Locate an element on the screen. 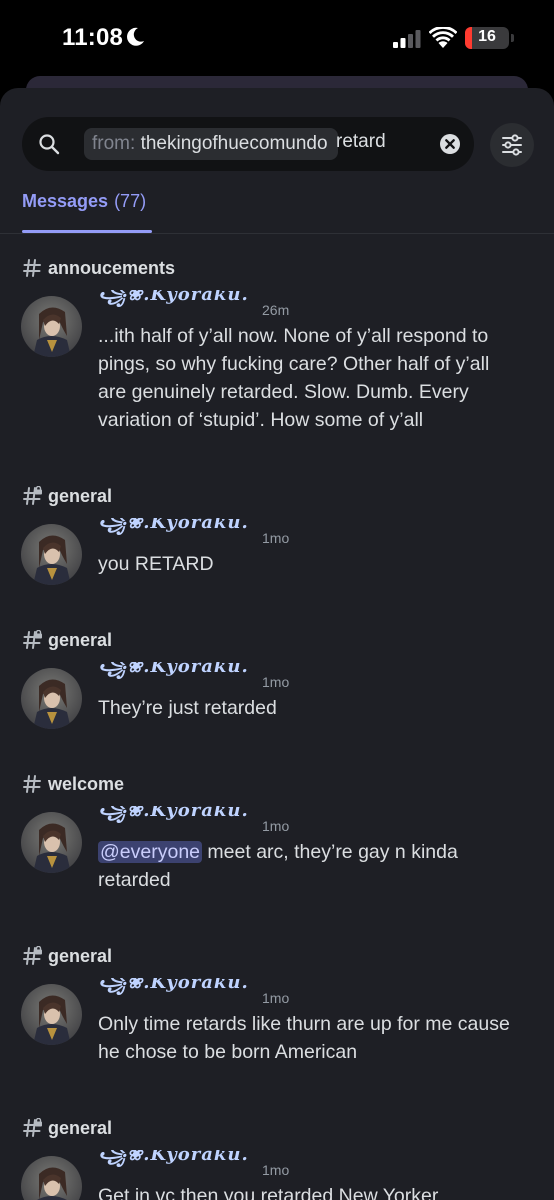  tab-messages-count: (77) is located at coordinates (130, 201).